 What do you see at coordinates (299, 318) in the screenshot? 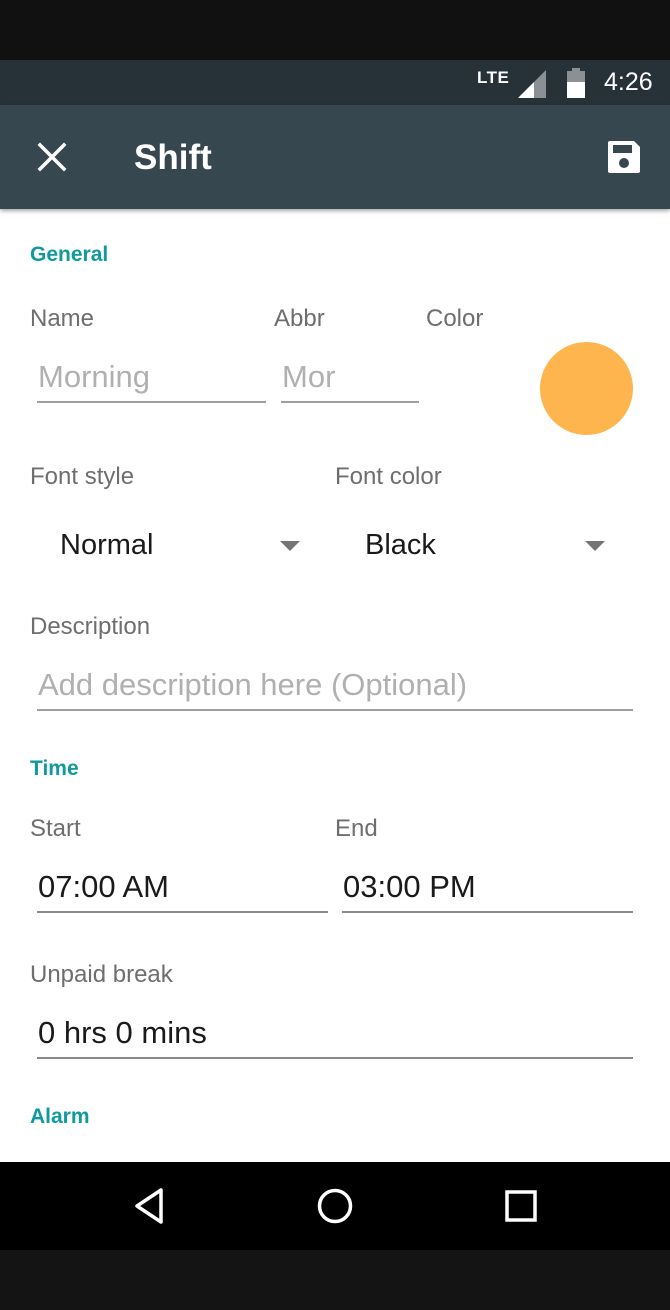
I see `abbr-label: Abbr` at bounding box center [299, 318].